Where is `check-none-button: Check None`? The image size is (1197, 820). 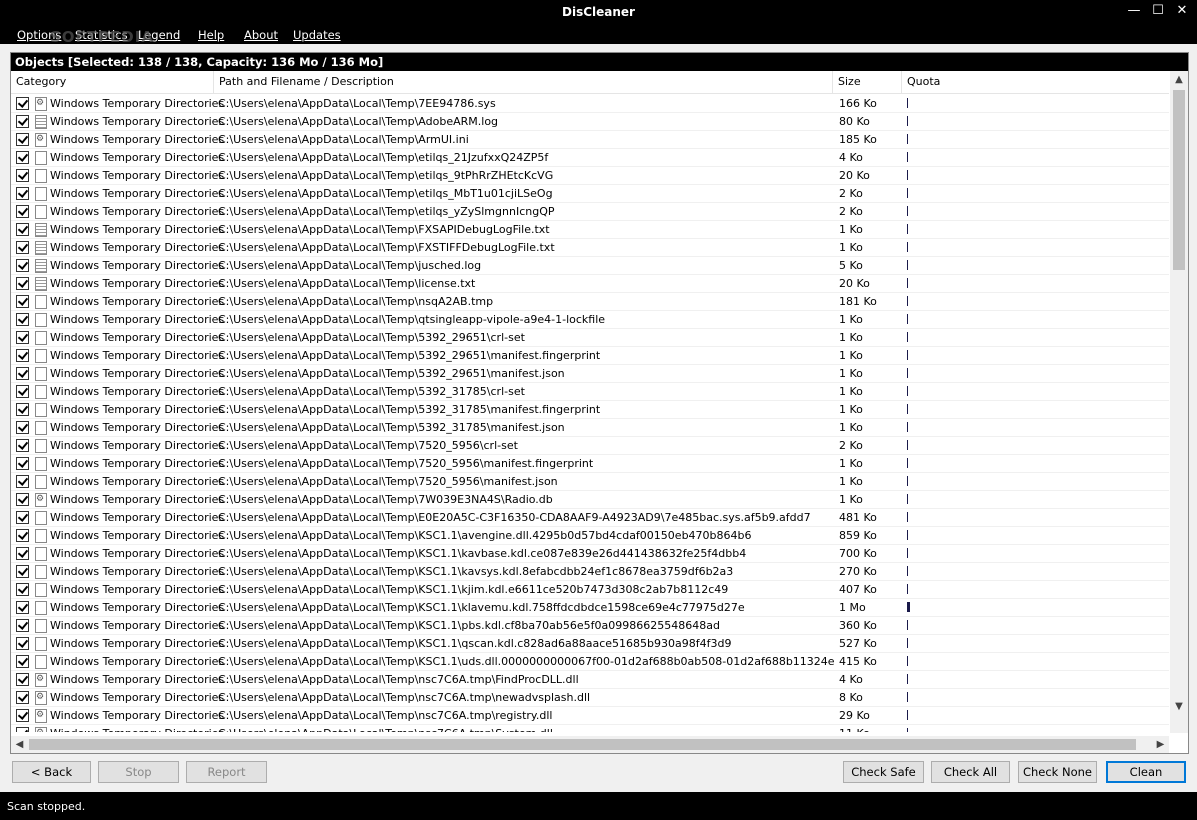 check-none-button: Check None is located at coordinates (1057, 772).